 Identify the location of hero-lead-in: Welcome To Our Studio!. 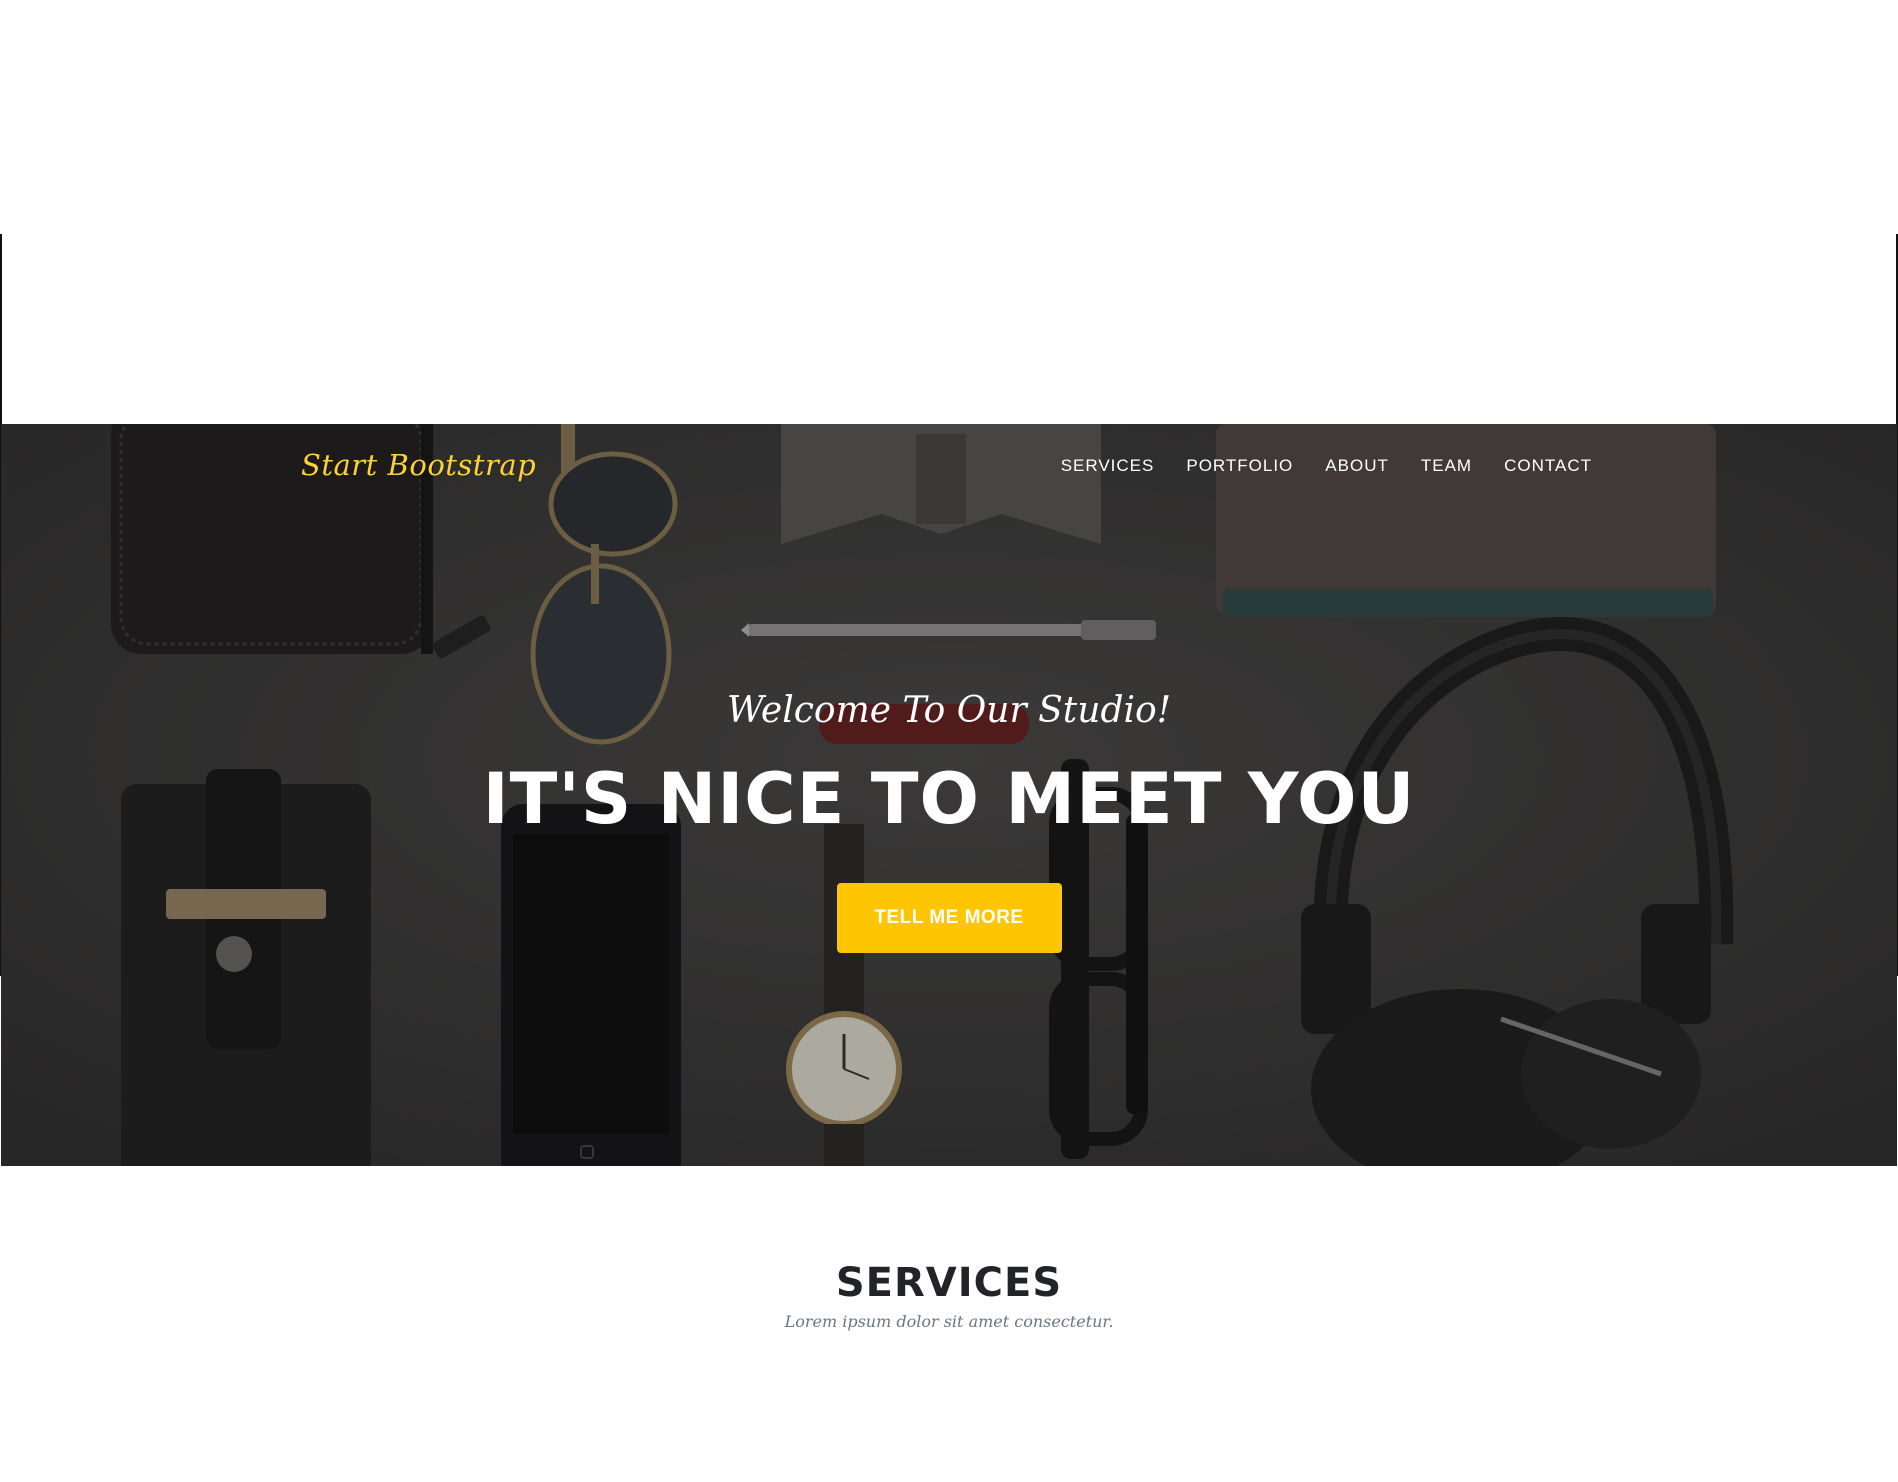
(949, 710).